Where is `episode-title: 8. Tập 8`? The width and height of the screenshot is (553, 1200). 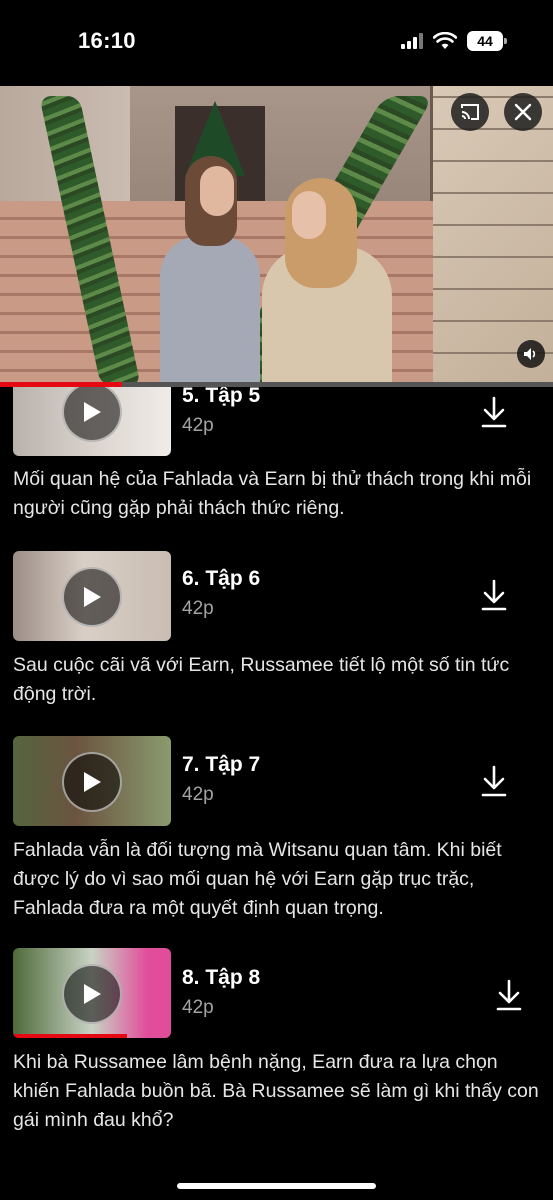
episode-title: 8. Tập 8 is located at coordinates (221, 977).